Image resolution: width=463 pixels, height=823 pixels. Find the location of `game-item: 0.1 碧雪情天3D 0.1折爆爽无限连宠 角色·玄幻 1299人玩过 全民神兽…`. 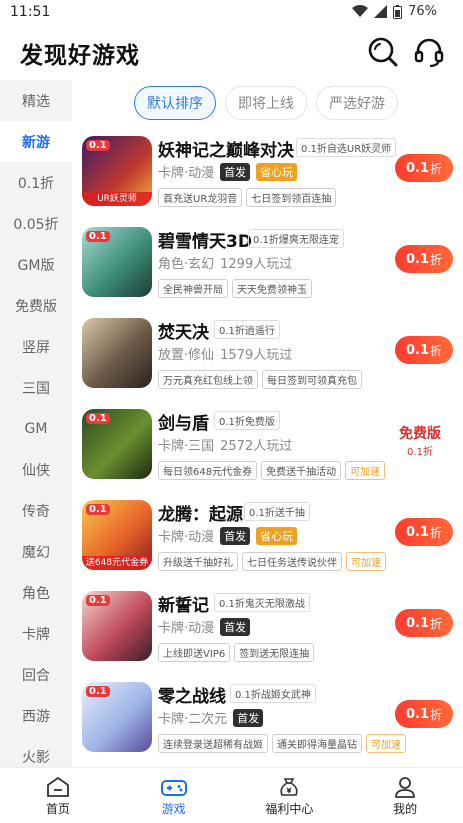

game-item: 0.1 碧雪情天3D 0.1折爆爽无限连宠 角色·玄幻 1299人玩过 全民神兽… is located at coordinates (267, 271).